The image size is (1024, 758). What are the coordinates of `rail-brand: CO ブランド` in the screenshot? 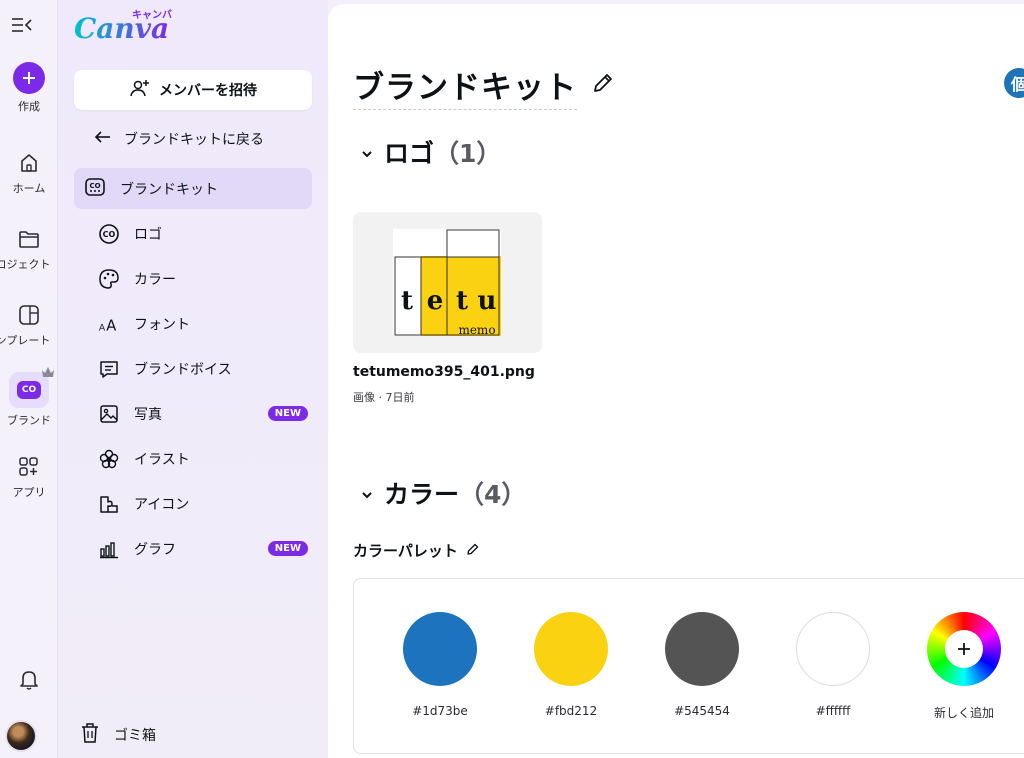 It's located at (29, 397).